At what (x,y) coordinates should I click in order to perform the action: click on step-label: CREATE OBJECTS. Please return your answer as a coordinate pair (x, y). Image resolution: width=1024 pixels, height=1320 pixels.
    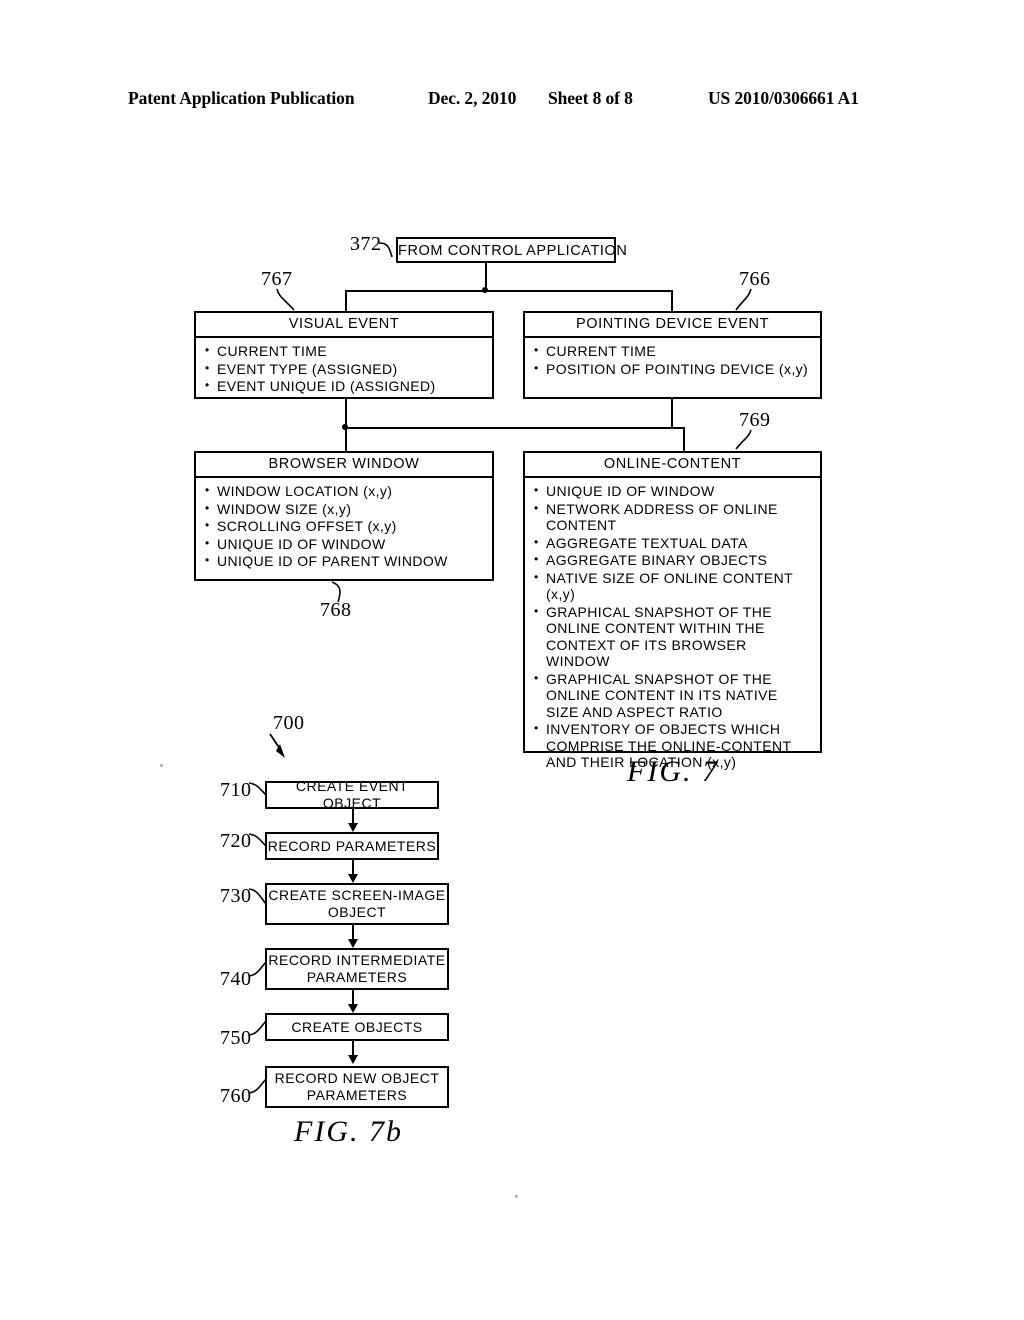
    Looking at the image, I should click on (357, 1026).